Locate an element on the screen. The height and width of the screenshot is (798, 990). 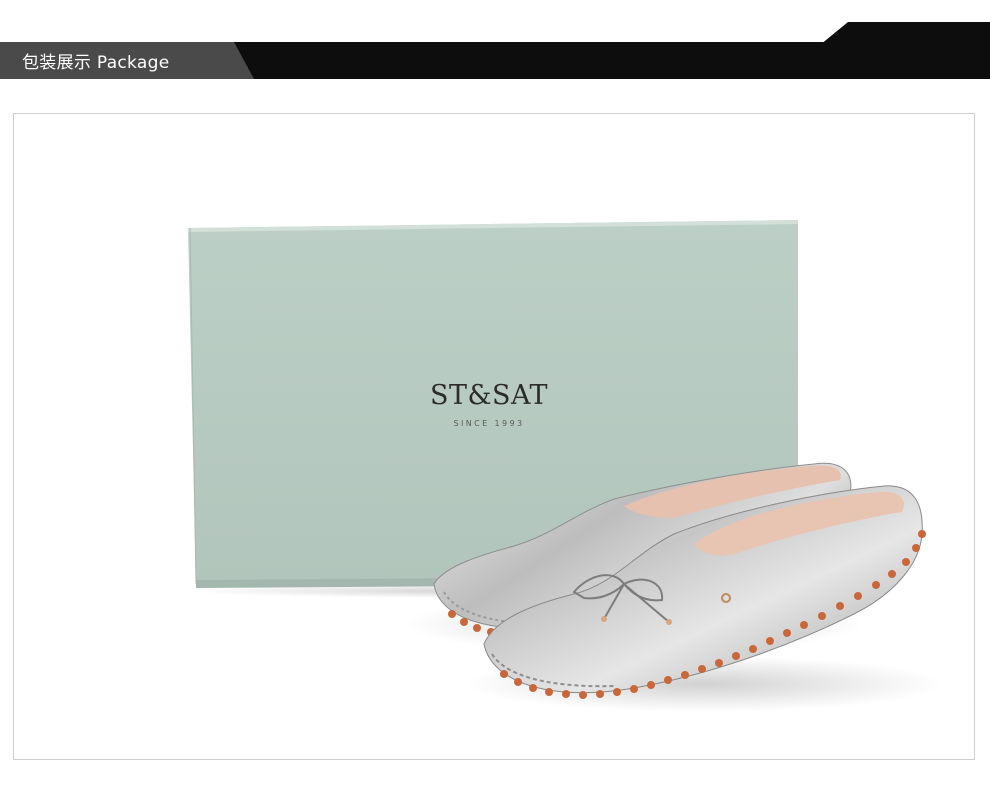
banner-top-tab is located at coordinates (905, 33).